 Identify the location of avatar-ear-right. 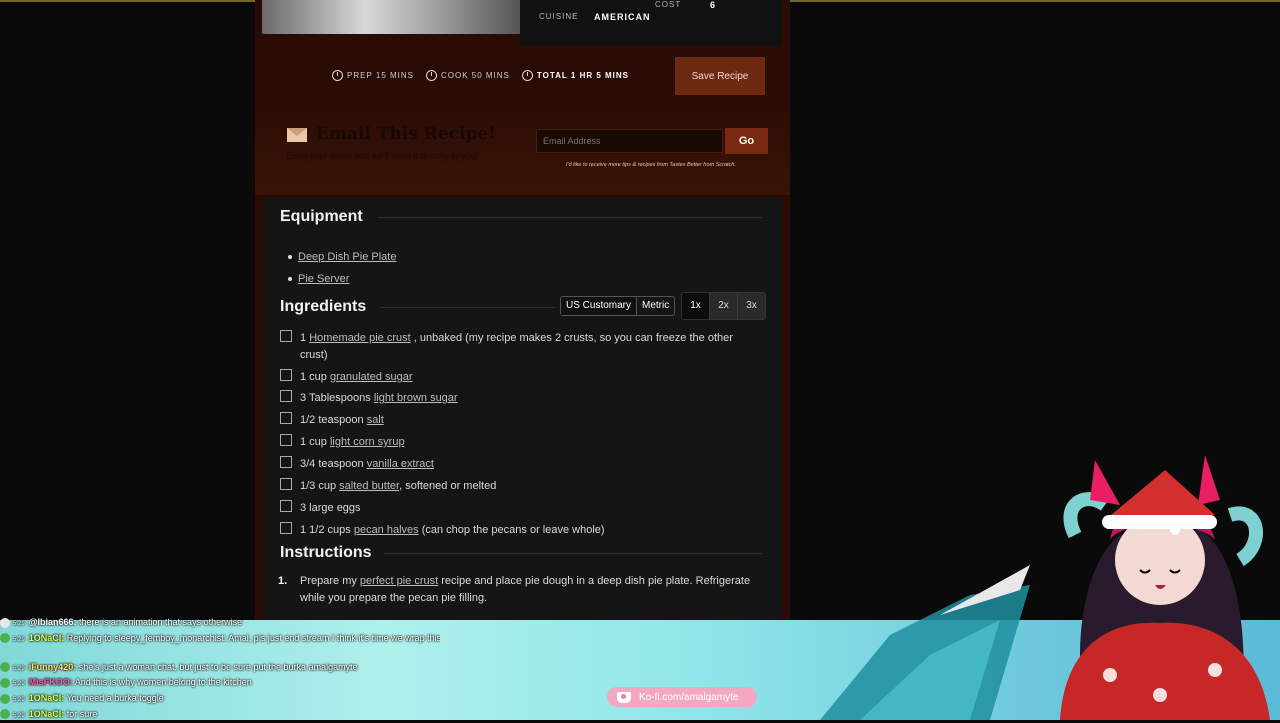
(1209, 480).